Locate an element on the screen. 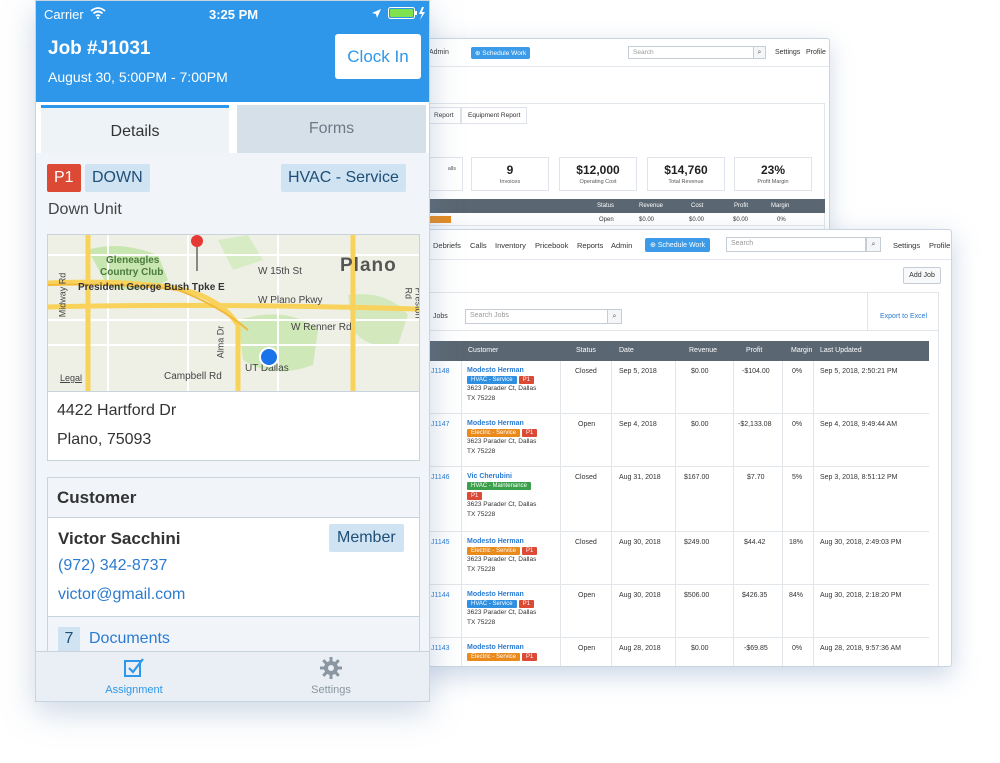 The width and height of the screenshot is (1000, 763). address-box: 4422 Hartford Dr Plano, 75093 is located at coordinates (233, 426).